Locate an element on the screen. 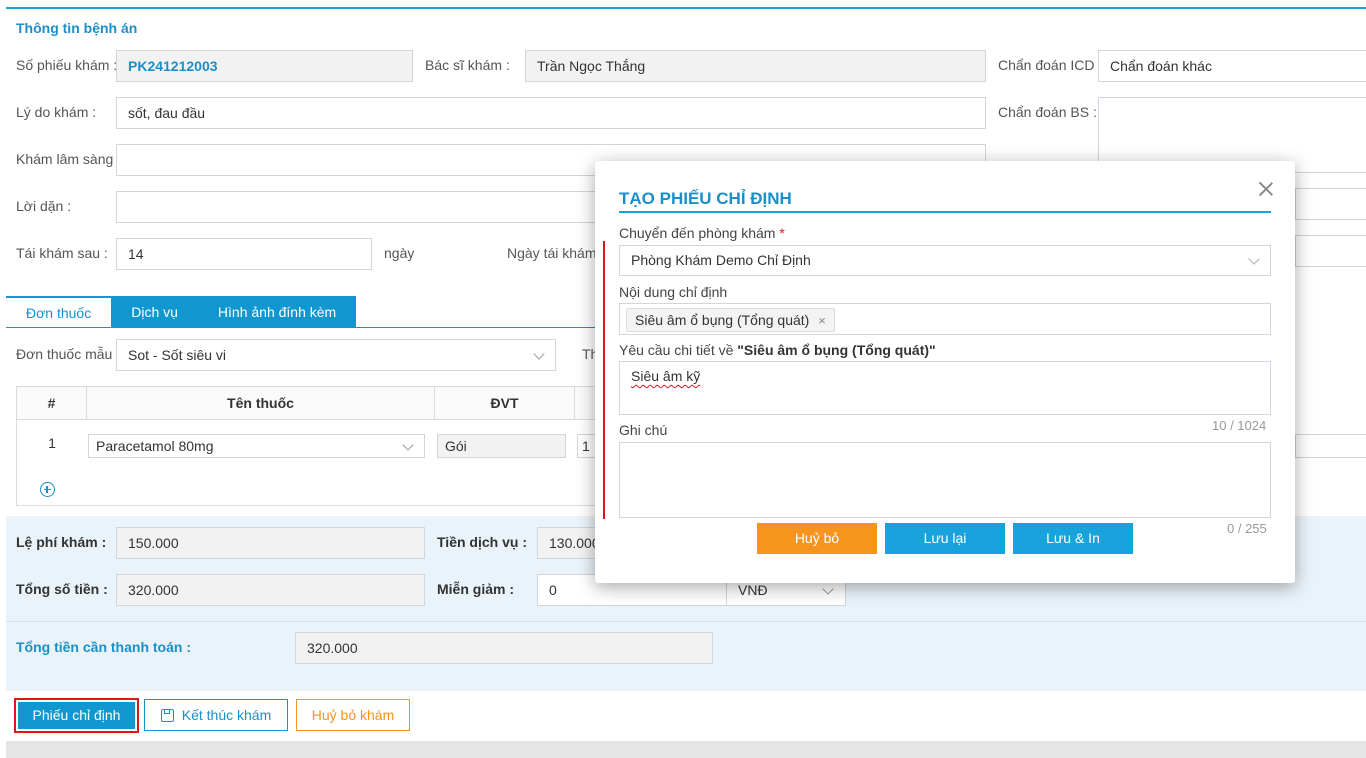 The image size is (1366, 758). content-tag-label: Siêu âm ổ bụng (Tổng quát) is located at coordinates (722, 320).